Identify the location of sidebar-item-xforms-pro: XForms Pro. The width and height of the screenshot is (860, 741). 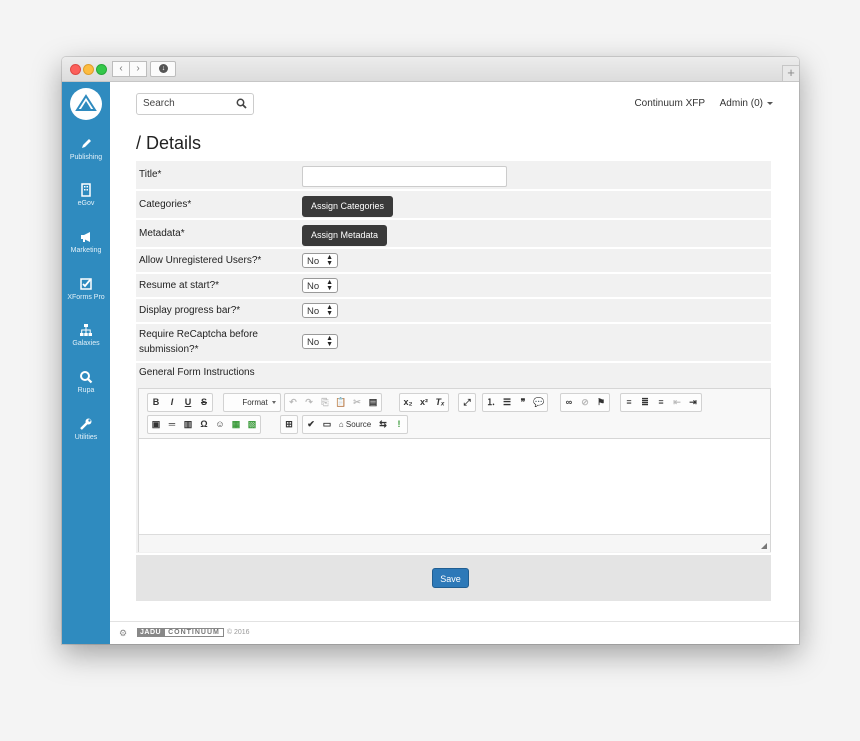
(86, 289).